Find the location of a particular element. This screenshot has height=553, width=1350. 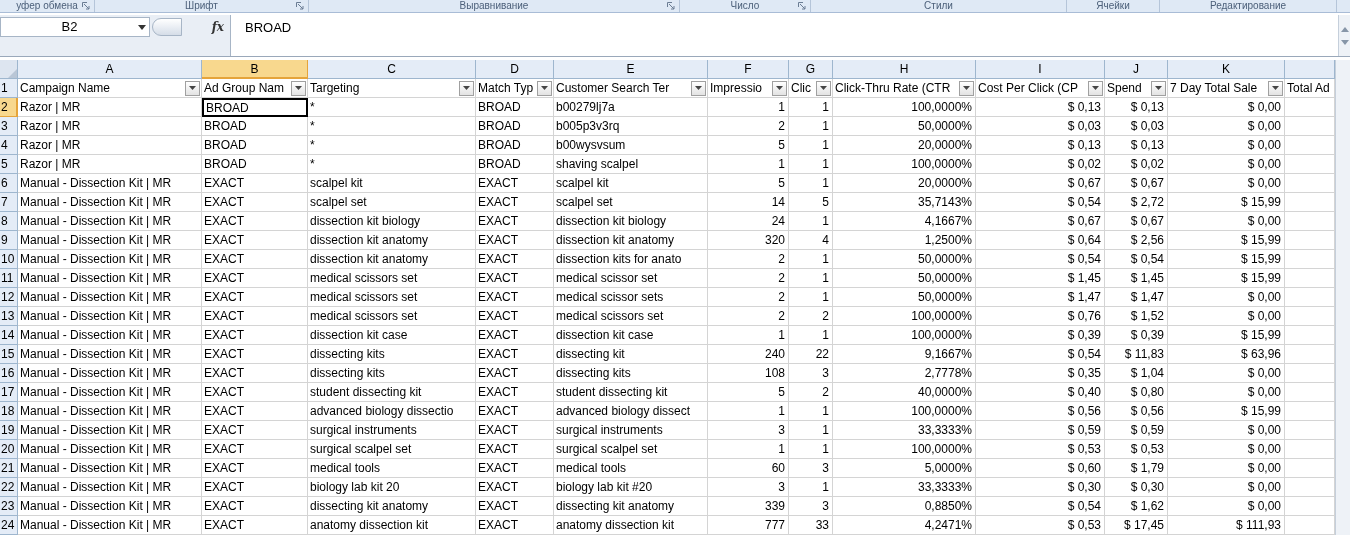

table-cell: $ 1,79 is located at coordinates (1136, 468).